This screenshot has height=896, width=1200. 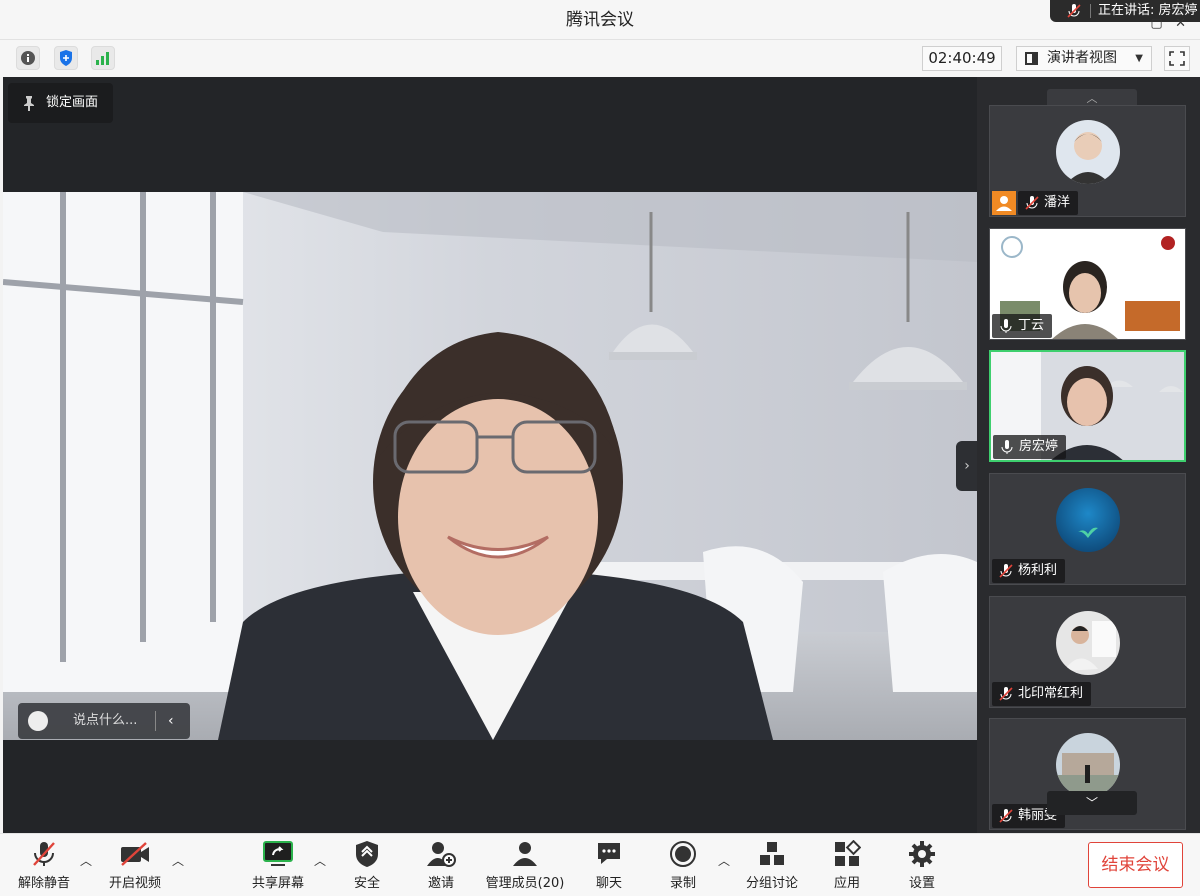 I want to click on participant-name: 潘洋, so click(x=1048, y=203).